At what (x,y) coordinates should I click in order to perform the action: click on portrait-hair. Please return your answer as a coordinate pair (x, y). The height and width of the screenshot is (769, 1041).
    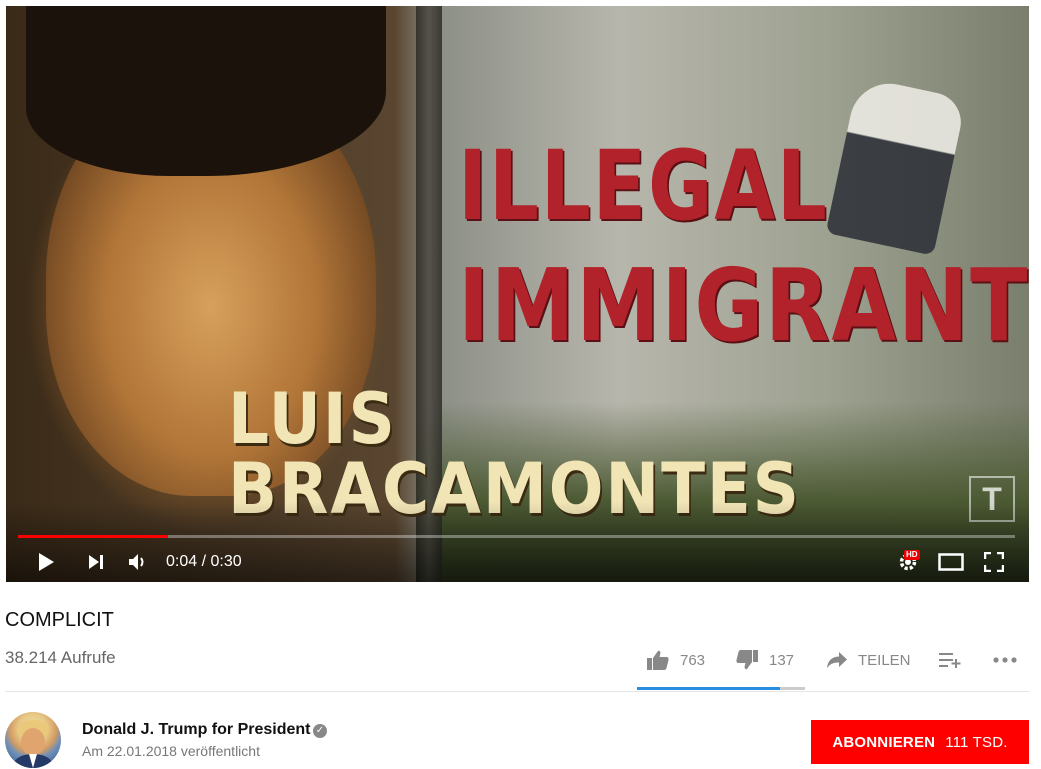
    Looking at the image, I should click on (206, 91).